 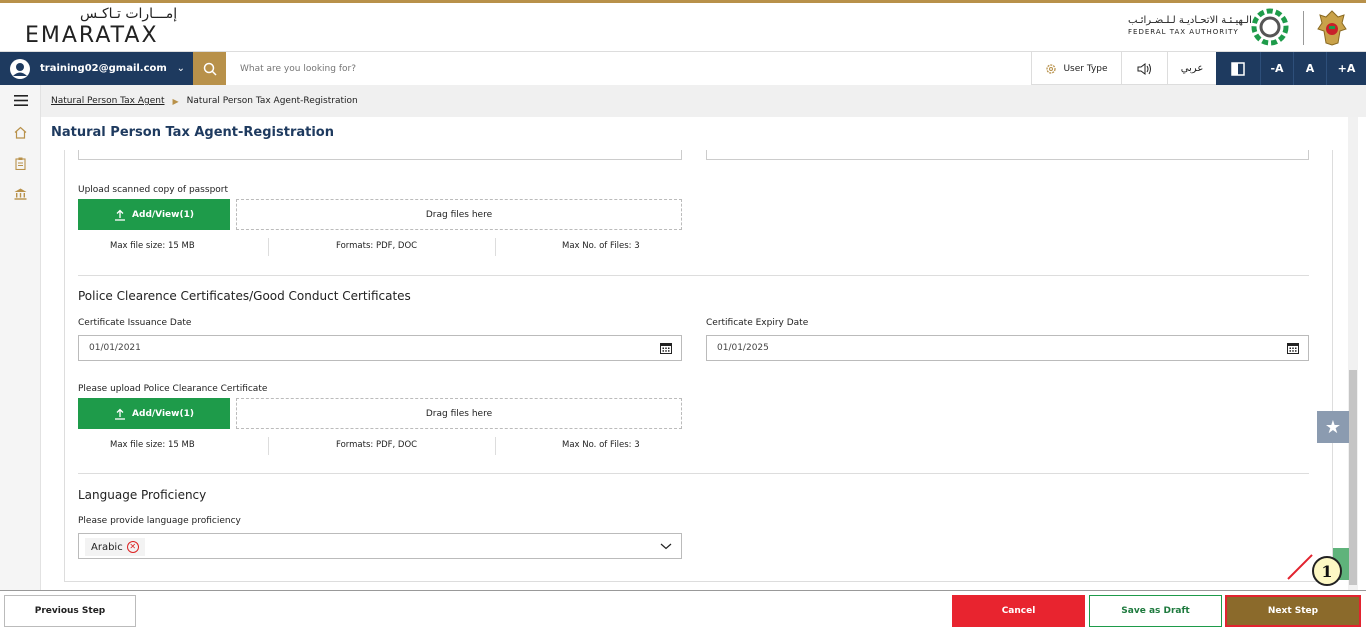 I want to click on remove-chip-icon: ✕, so click(x=132, y=547).